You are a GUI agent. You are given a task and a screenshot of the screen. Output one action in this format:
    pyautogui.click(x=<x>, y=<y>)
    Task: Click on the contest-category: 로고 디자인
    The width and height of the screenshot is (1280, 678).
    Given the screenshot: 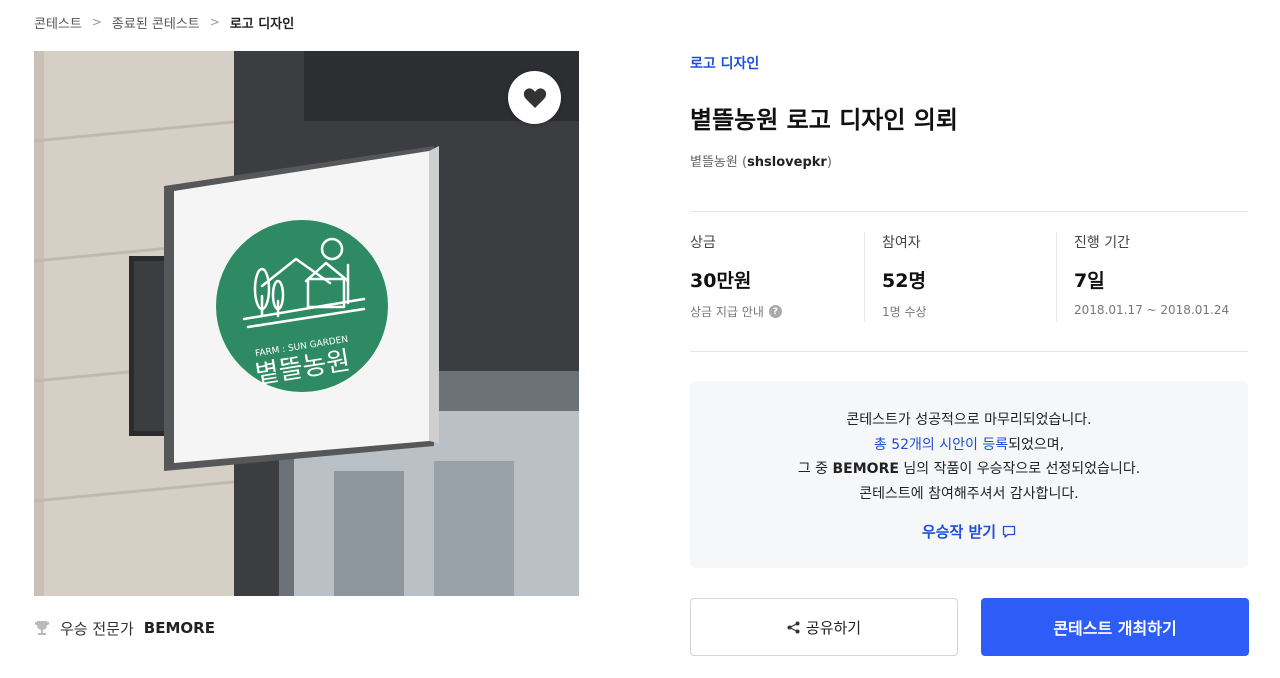 What is the action you would take?
    pyautogui.click(x=724, y=63)
    